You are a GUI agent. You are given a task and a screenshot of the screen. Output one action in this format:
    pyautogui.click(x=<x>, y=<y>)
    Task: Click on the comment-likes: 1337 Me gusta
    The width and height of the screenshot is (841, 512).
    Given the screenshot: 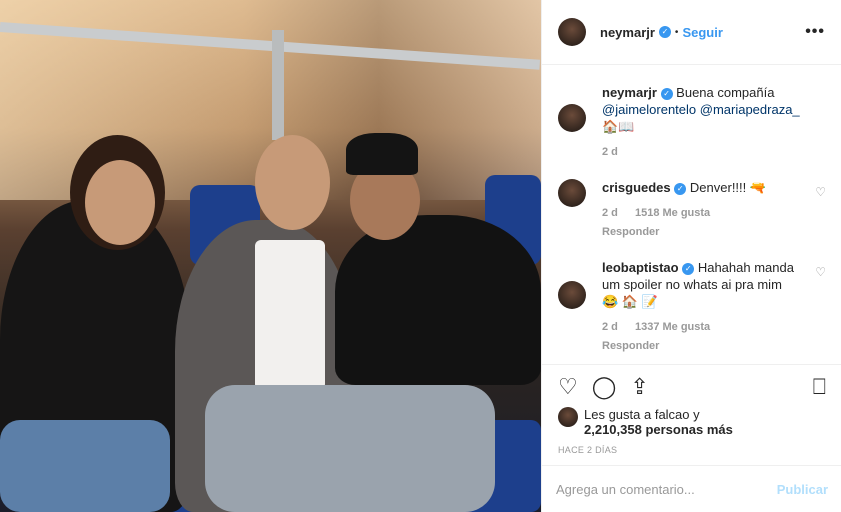 What is the action you would take?
    pyautogui.click(x=672, y=327)
    